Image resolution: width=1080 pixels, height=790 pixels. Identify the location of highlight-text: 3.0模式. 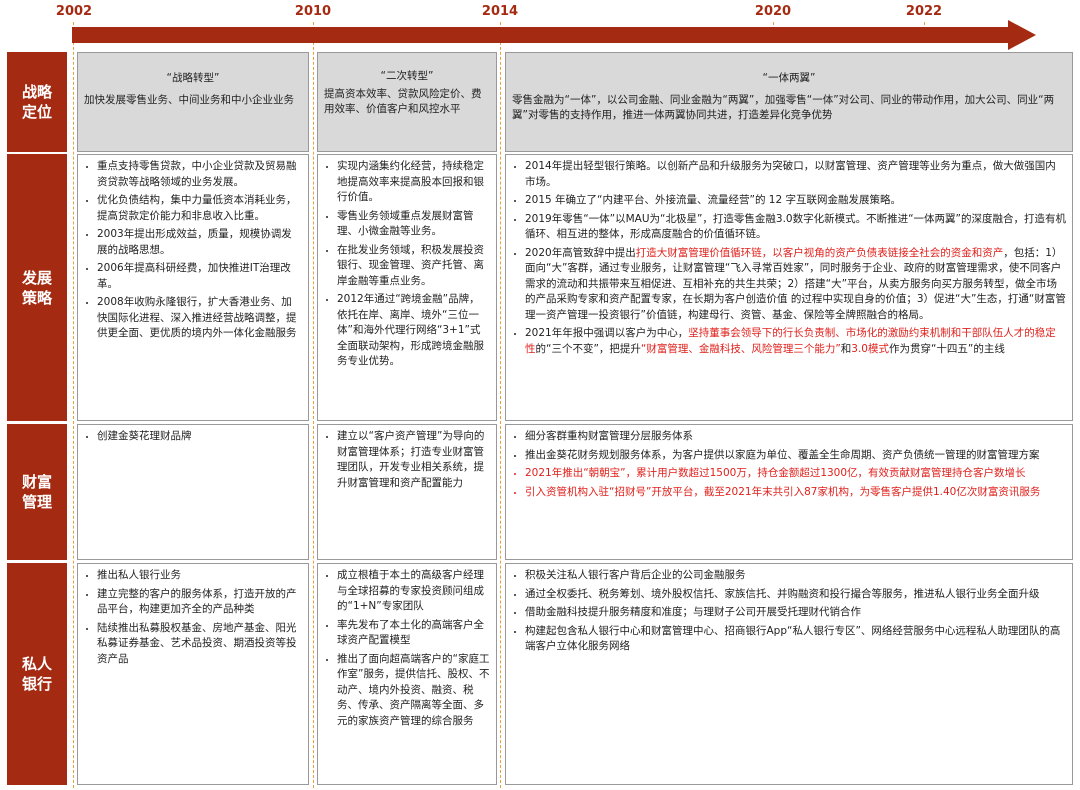
(870, 348).